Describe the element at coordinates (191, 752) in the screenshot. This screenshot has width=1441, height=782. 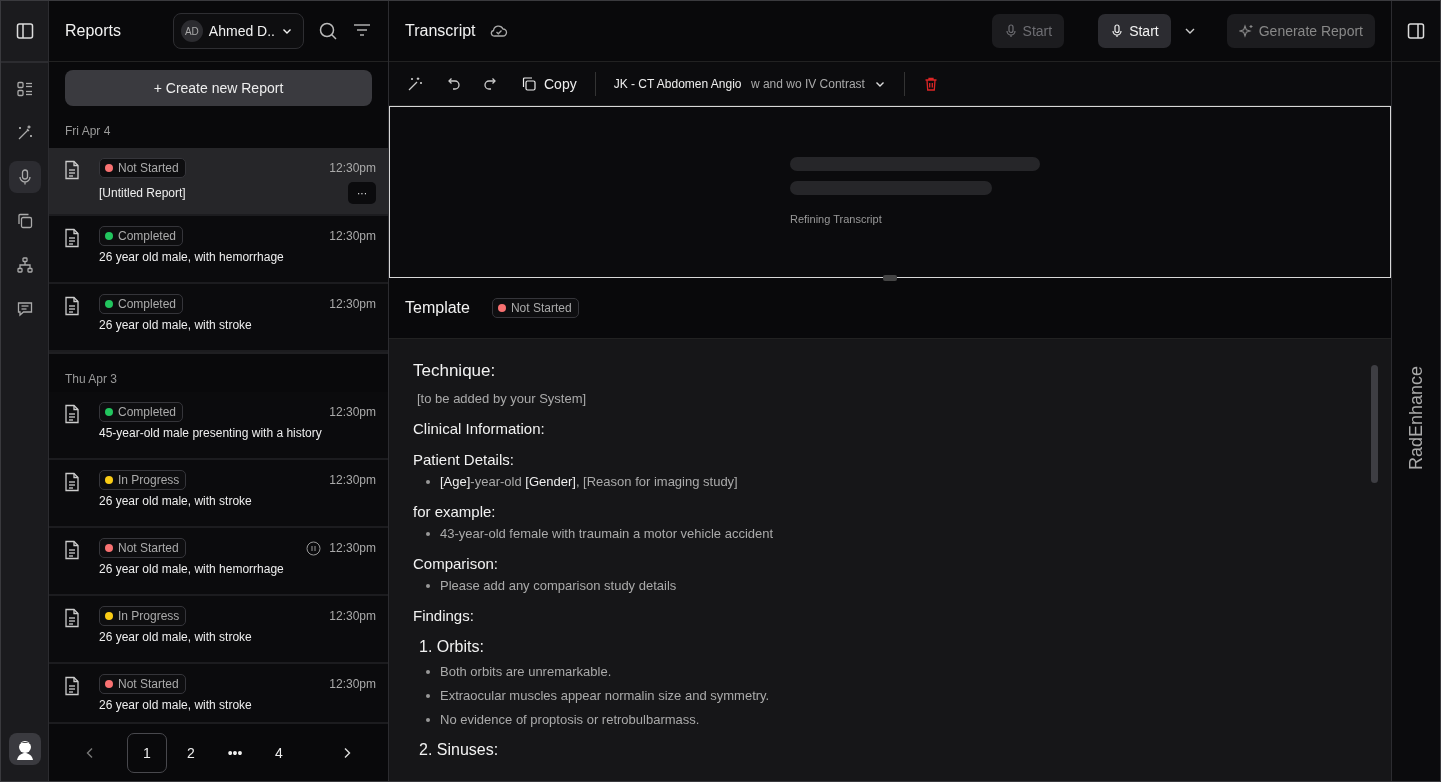
I see `page-button: 2` at that location.